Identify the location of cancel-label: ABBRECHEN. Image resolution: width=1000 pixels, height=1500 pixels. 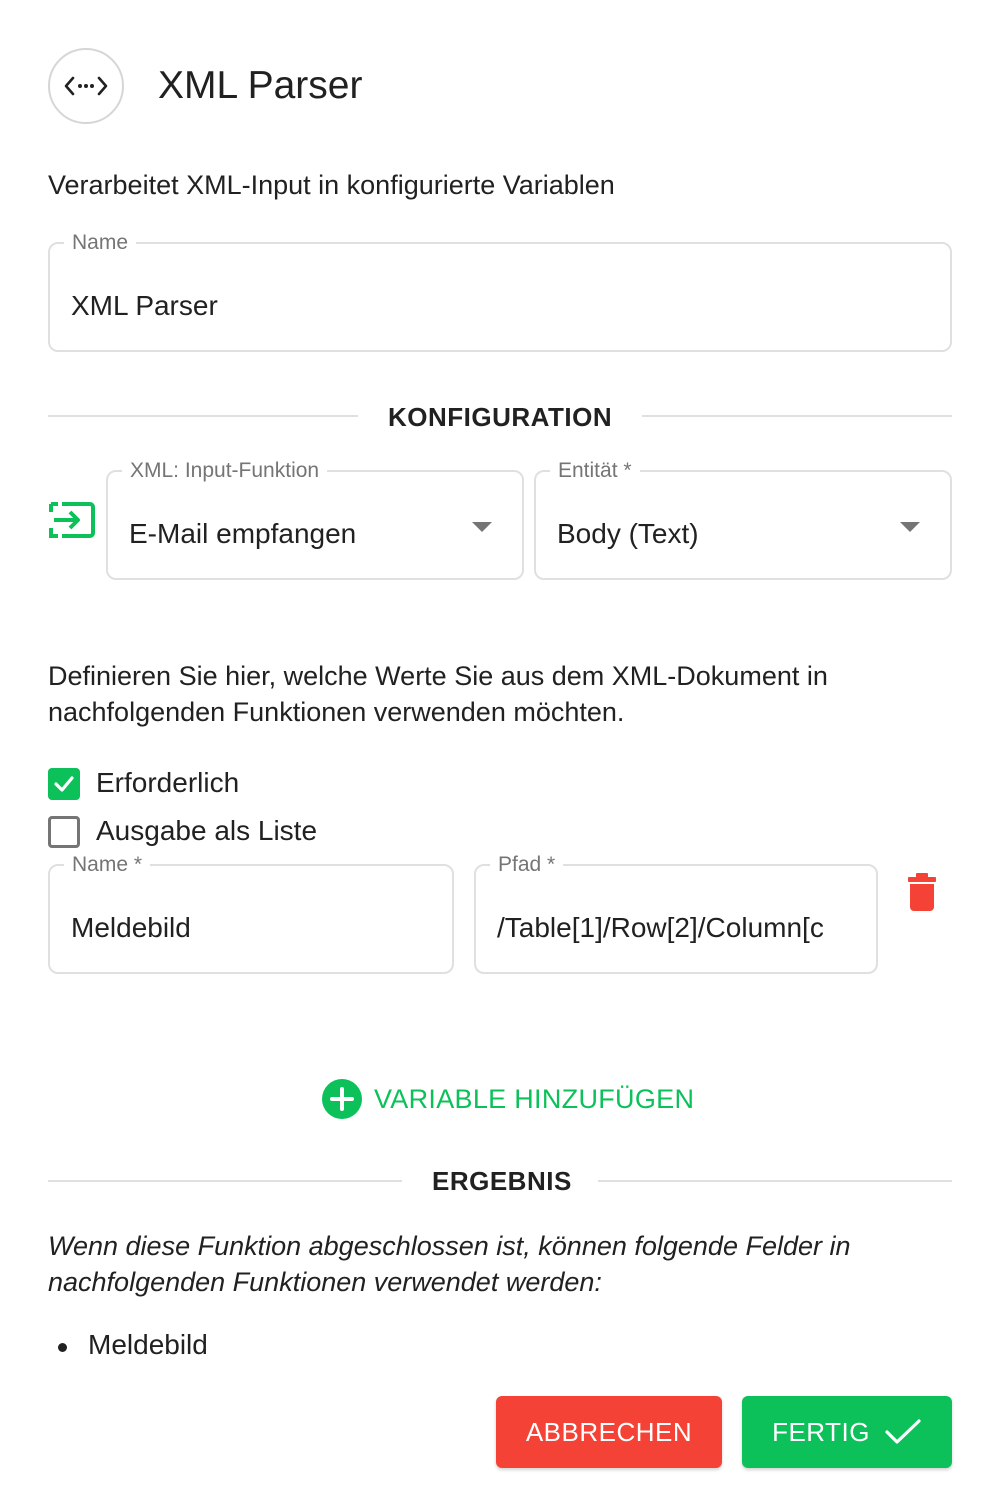
(609, 1431).